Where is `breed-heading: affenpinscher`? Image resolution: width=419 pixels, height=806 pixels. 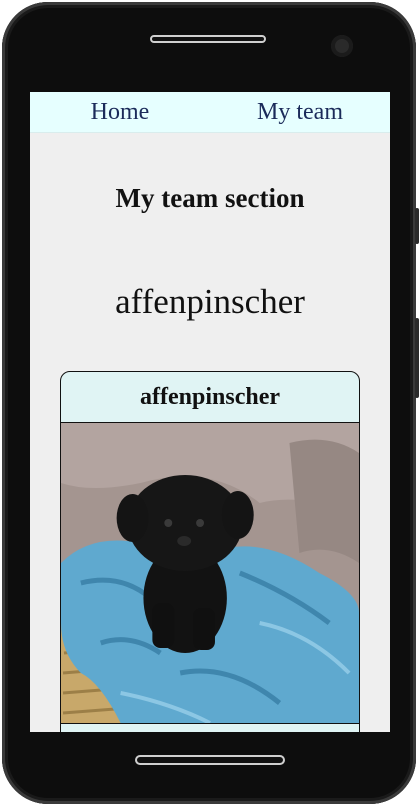 breed-heading: affenpinscher is located at coordinates (210, 301).